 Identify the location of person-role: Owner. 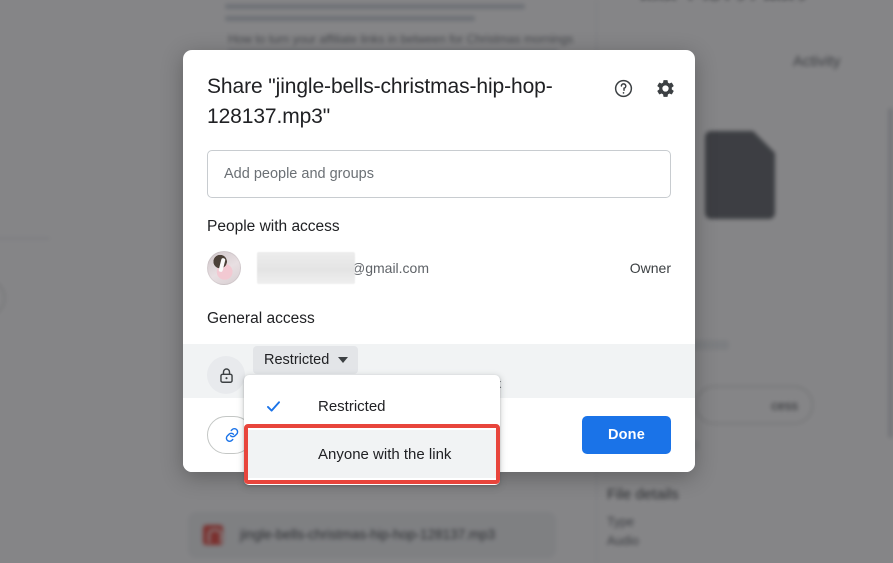
(650, 268).